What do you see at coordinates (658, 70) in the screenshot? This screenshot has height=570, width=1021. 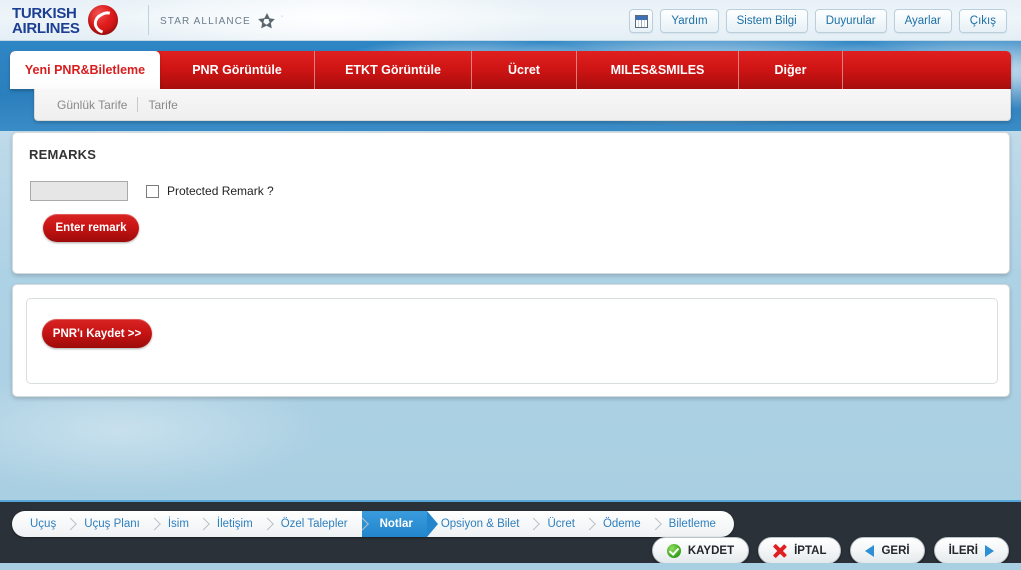 I see `tab-miles-and-smiles: MILES&SMILES` at bounding box center [658, 70].